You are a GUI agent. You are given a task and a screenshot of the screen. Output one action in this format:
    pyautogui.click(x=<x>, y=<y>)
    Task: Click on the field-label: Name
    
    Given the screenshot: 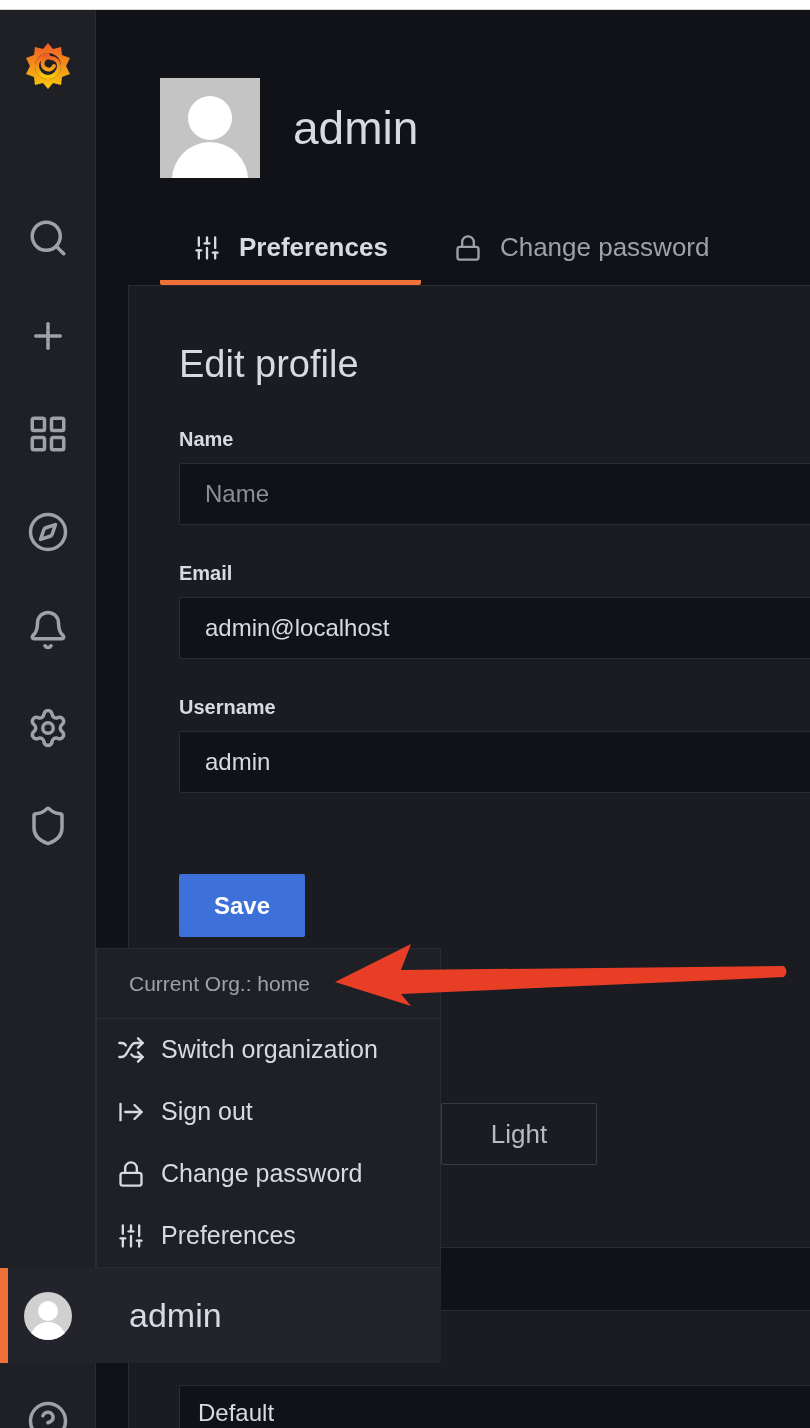 What is the action you would take?
    pyautogui.click(x=206, y=439)
    